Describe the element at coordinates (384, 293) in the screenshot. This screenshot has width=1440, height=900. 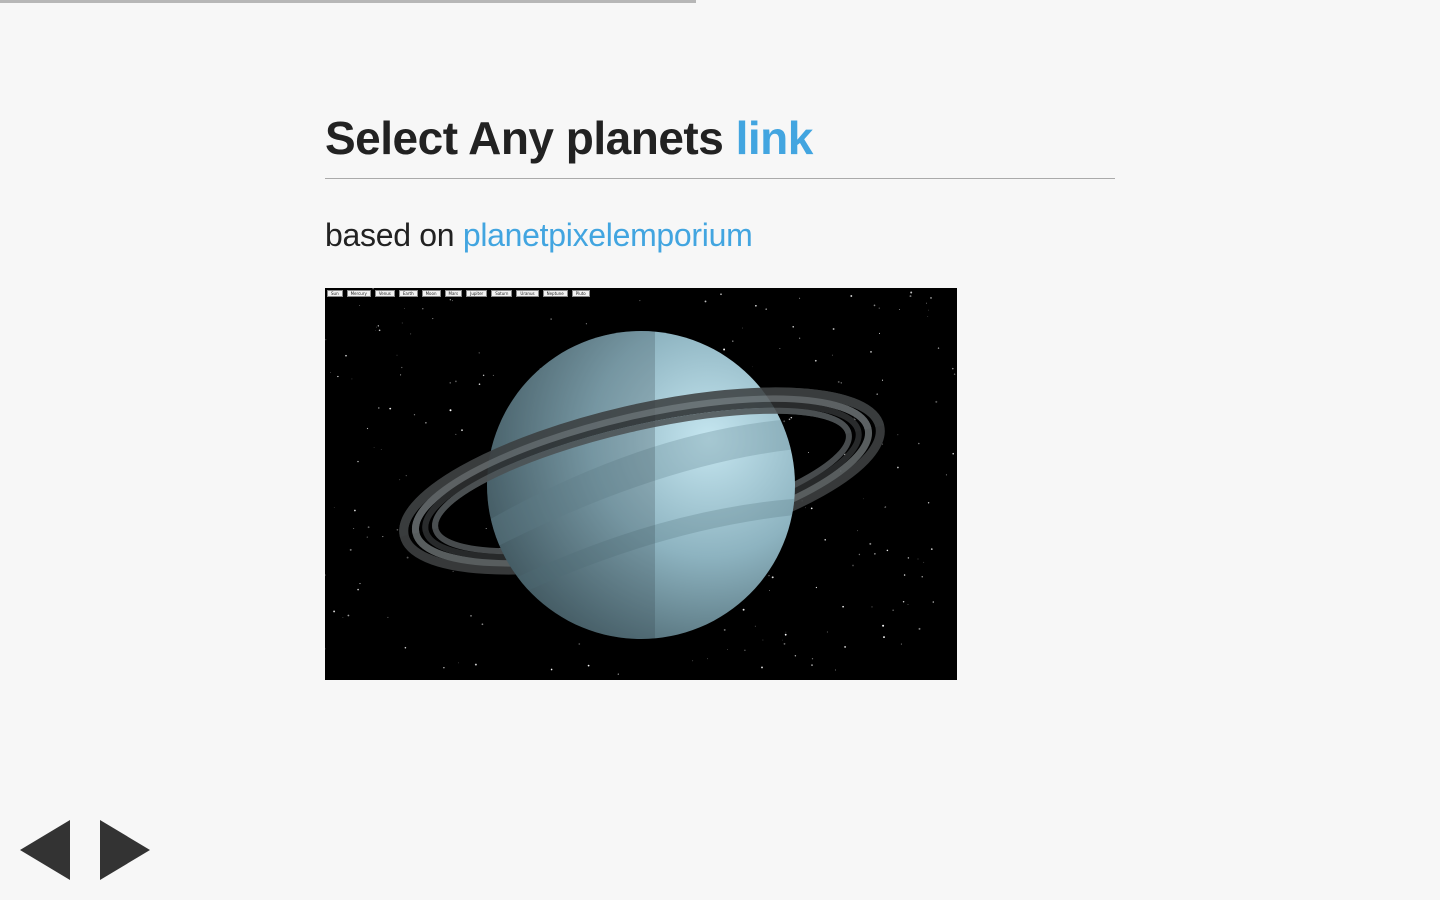
I see `planet-button-venus: Venus` at that location.